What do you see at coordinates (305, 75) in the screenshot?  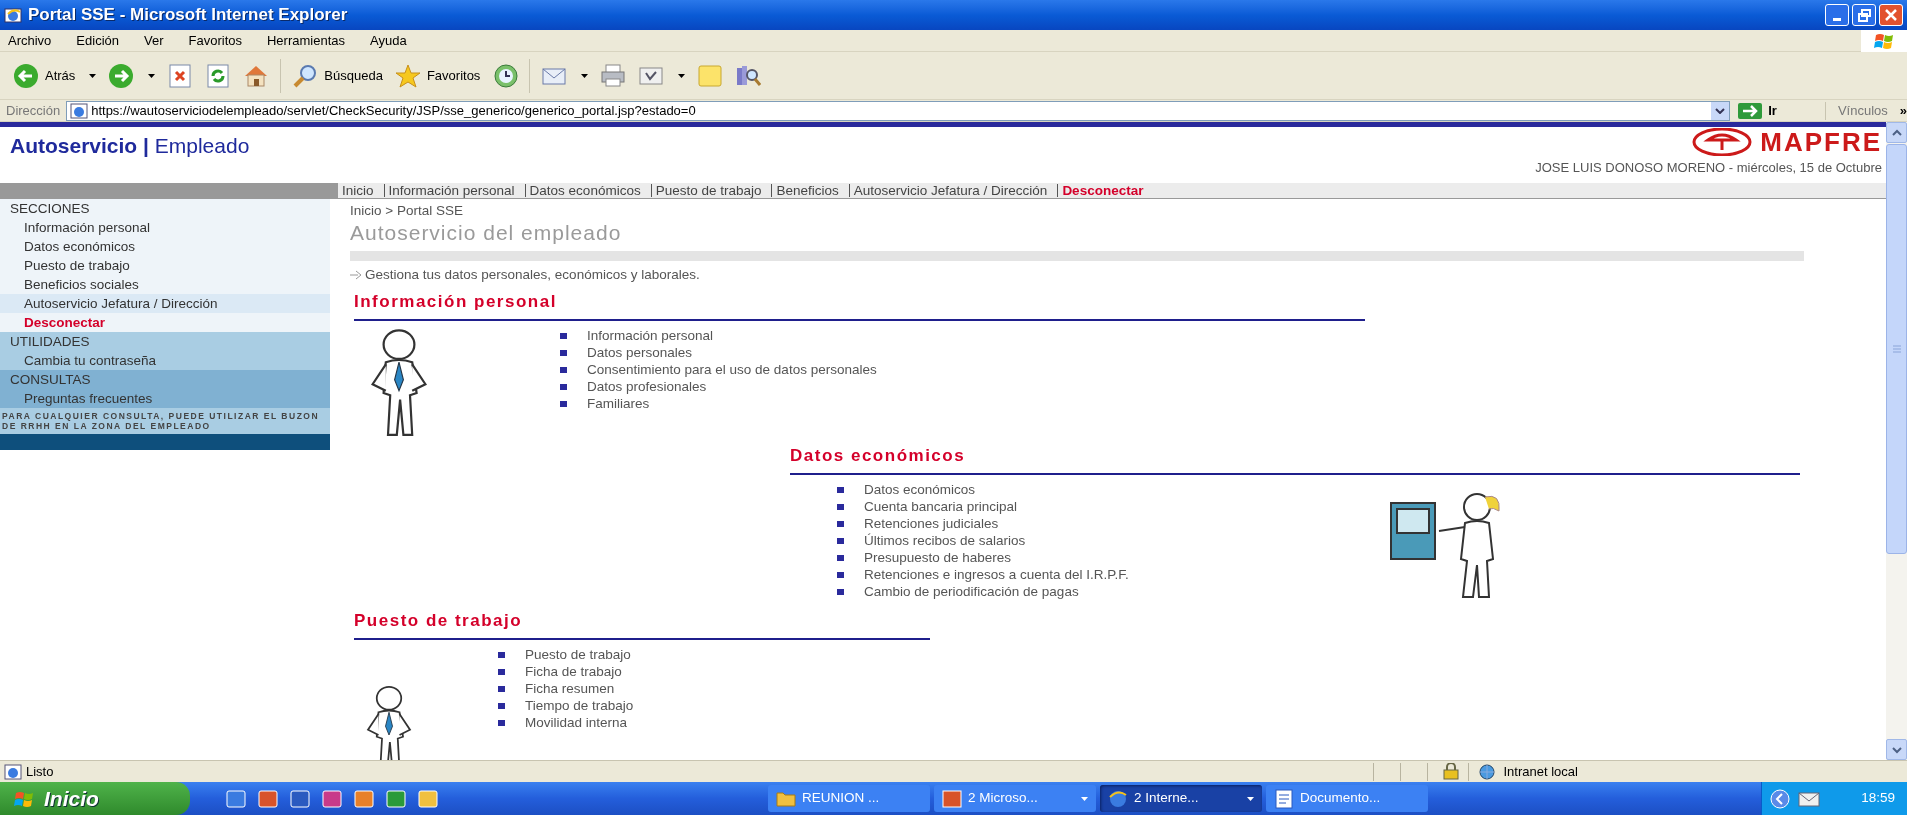 I see `search-icon` at bounding box center [305, 75].